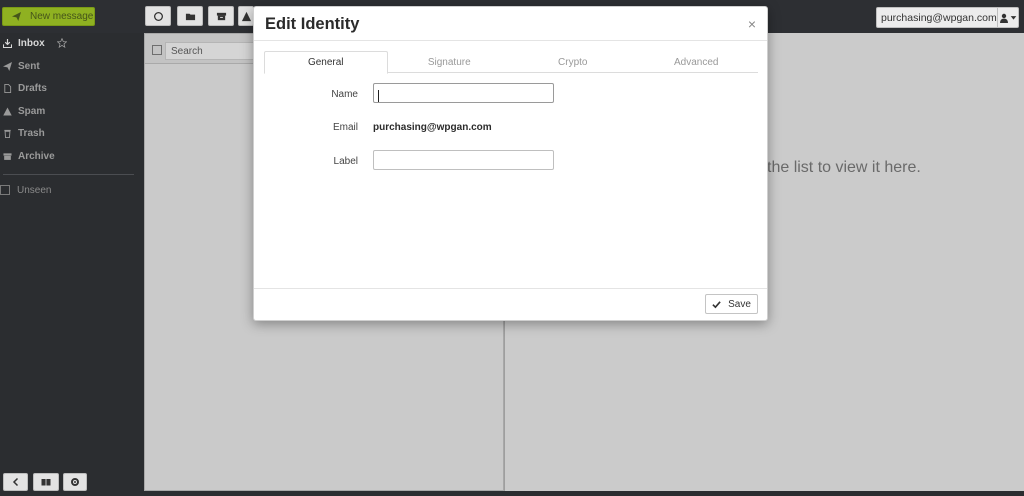 The height and width of the screenshot is (496, 1024). I want to click on email-value: purchasing@wpgan.com, so click(432, 127).